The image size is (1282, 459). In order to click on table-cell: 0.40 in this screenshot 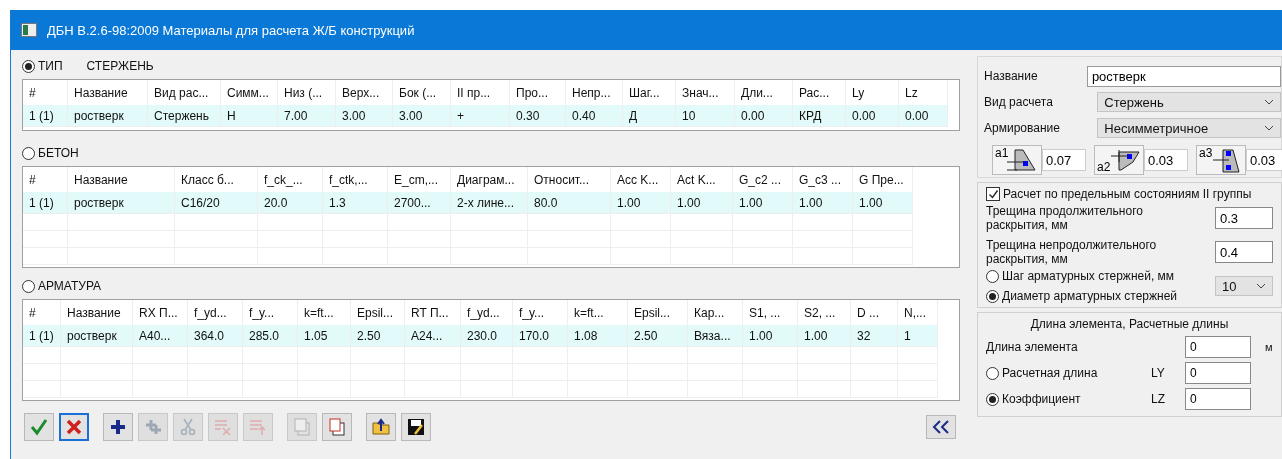, I will do `click(594, 116)`.